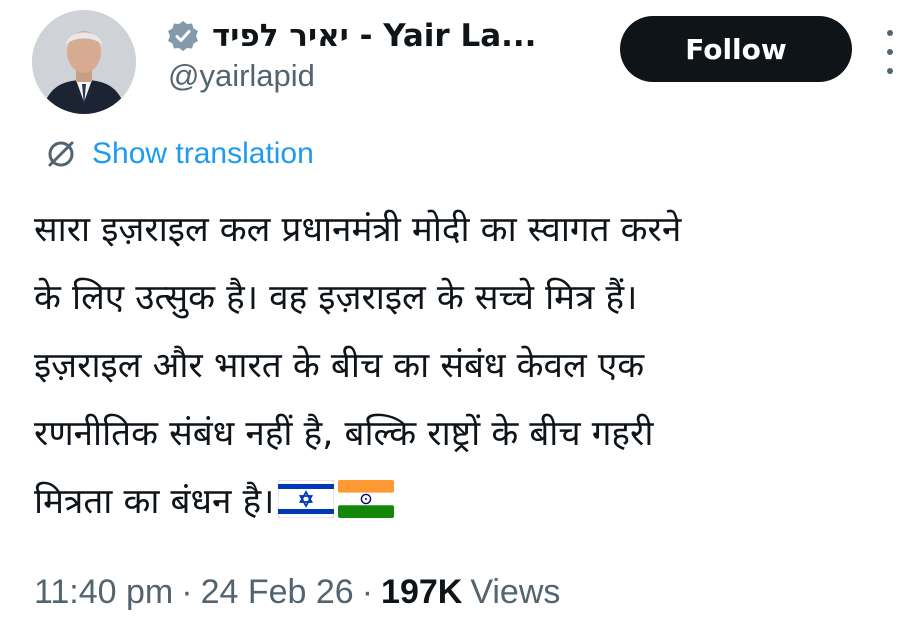  What do you see at coordinates (103, 592) in the screenshot?
I see `tweet-time: 11:40 pm` at bounding box center [103, 592].